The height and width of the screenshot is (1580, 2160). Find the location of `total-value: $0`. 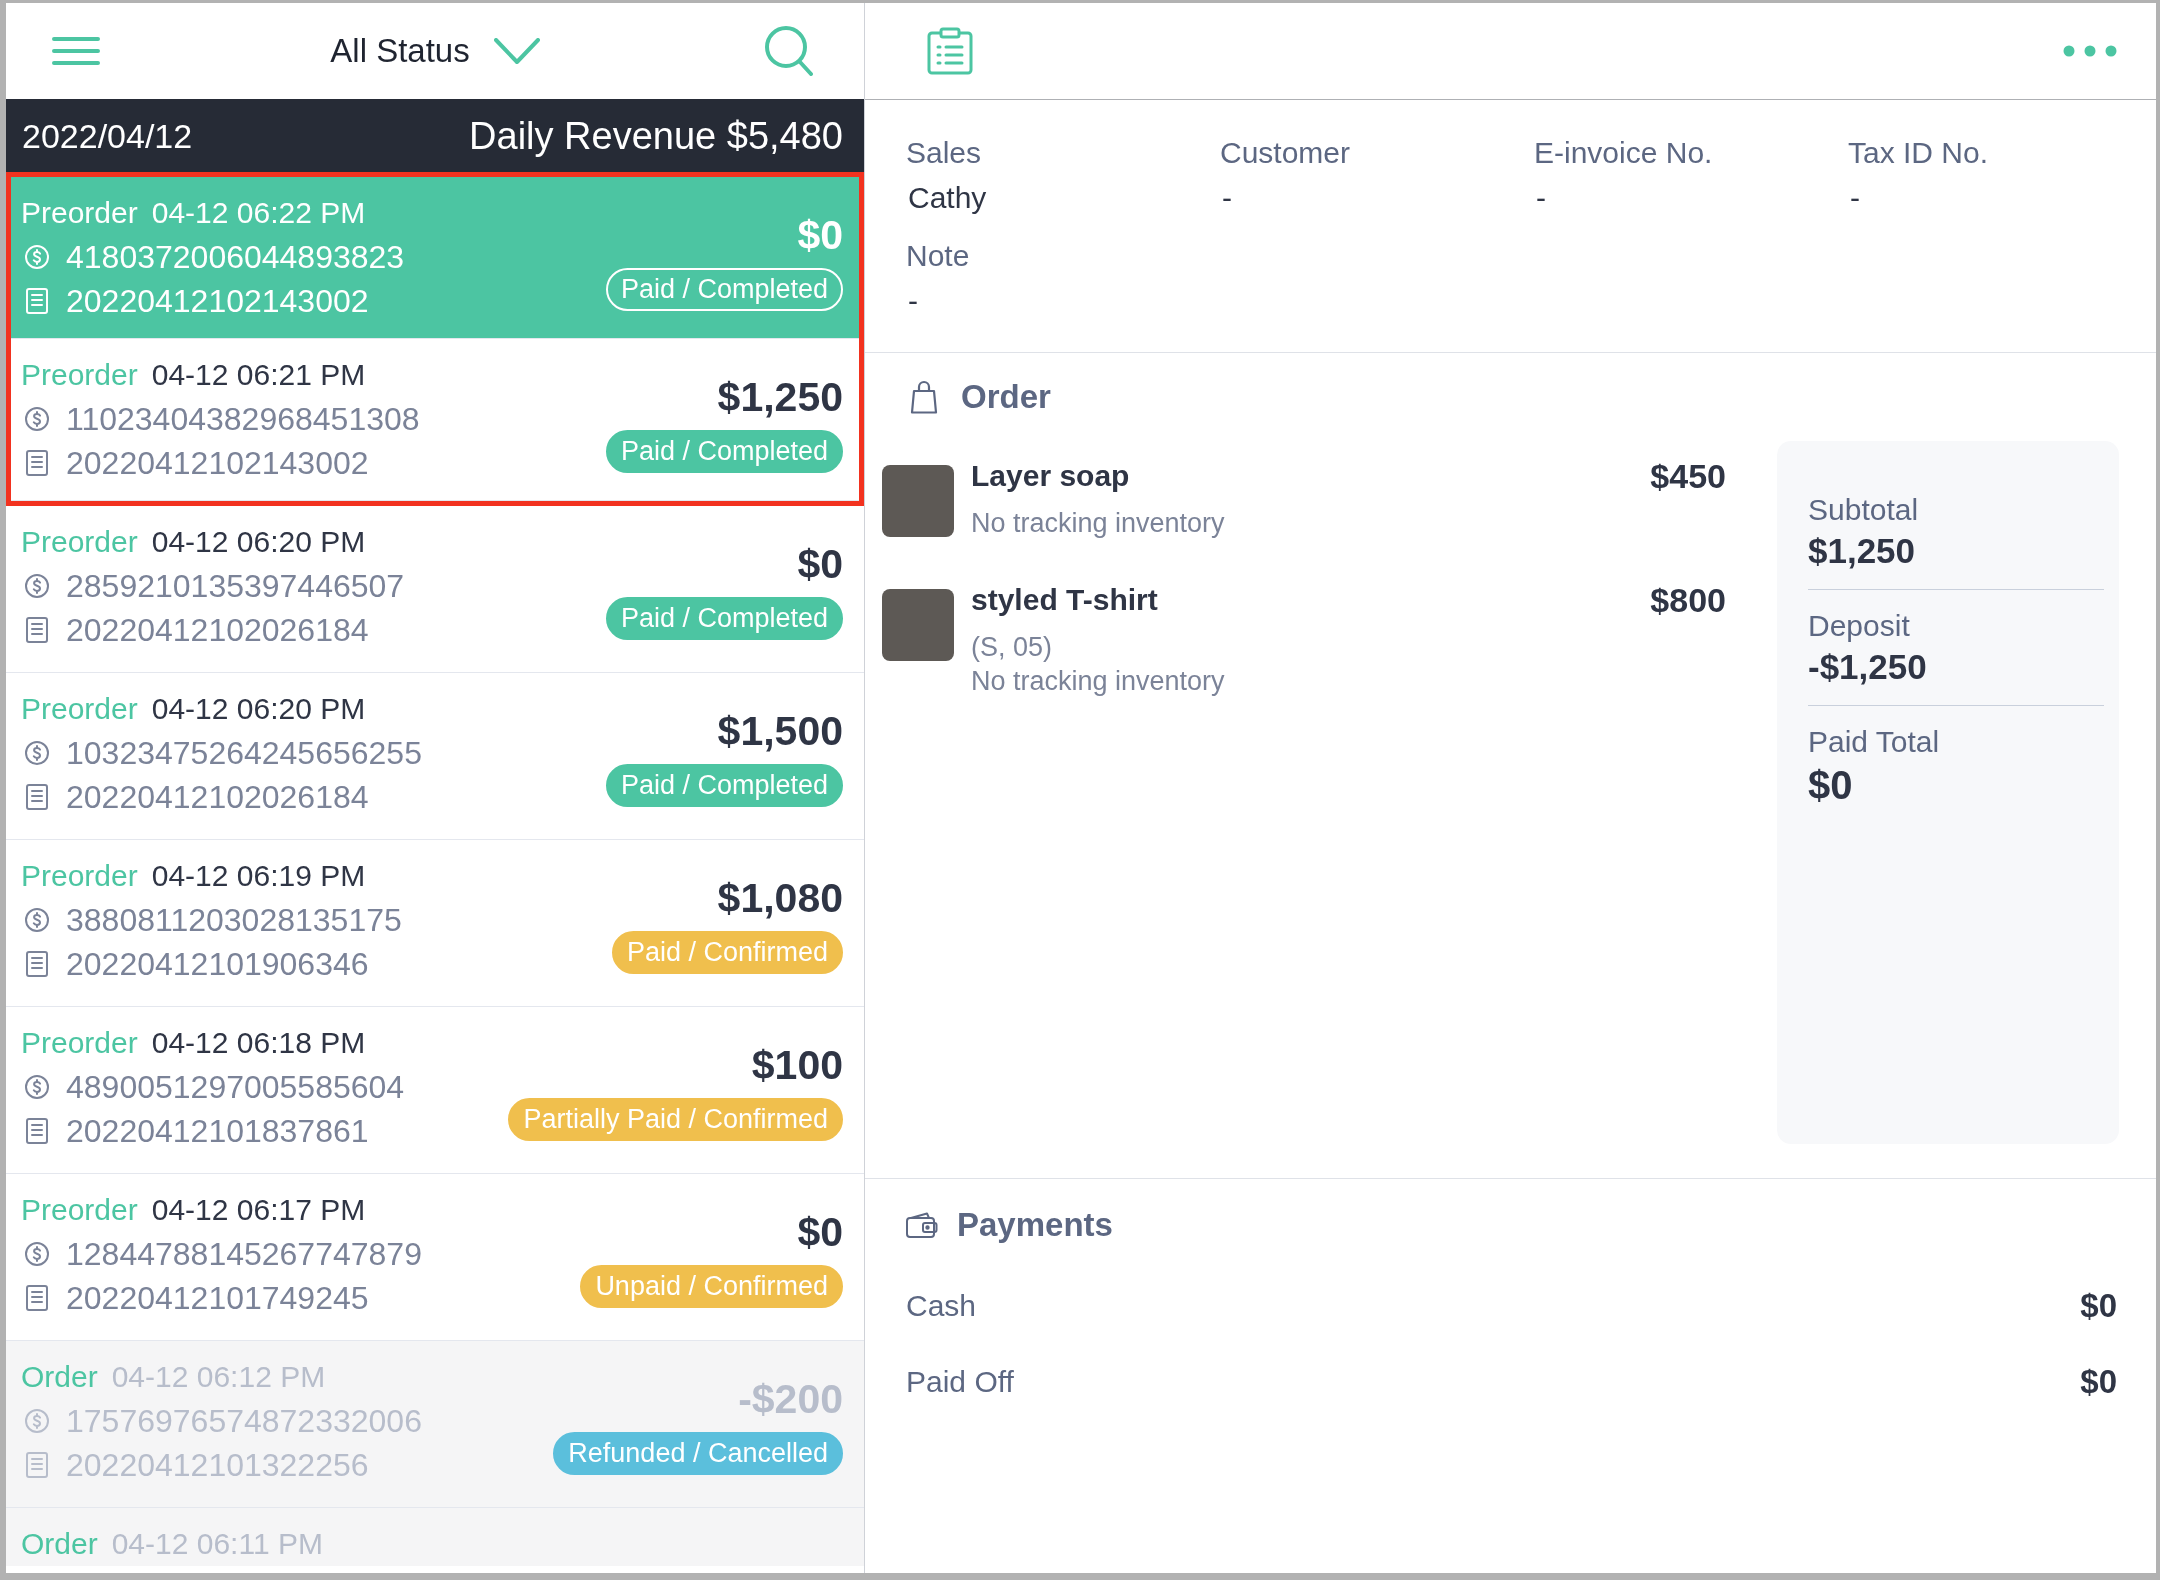

total-value: $0 is located at coordinates (1831, 785).